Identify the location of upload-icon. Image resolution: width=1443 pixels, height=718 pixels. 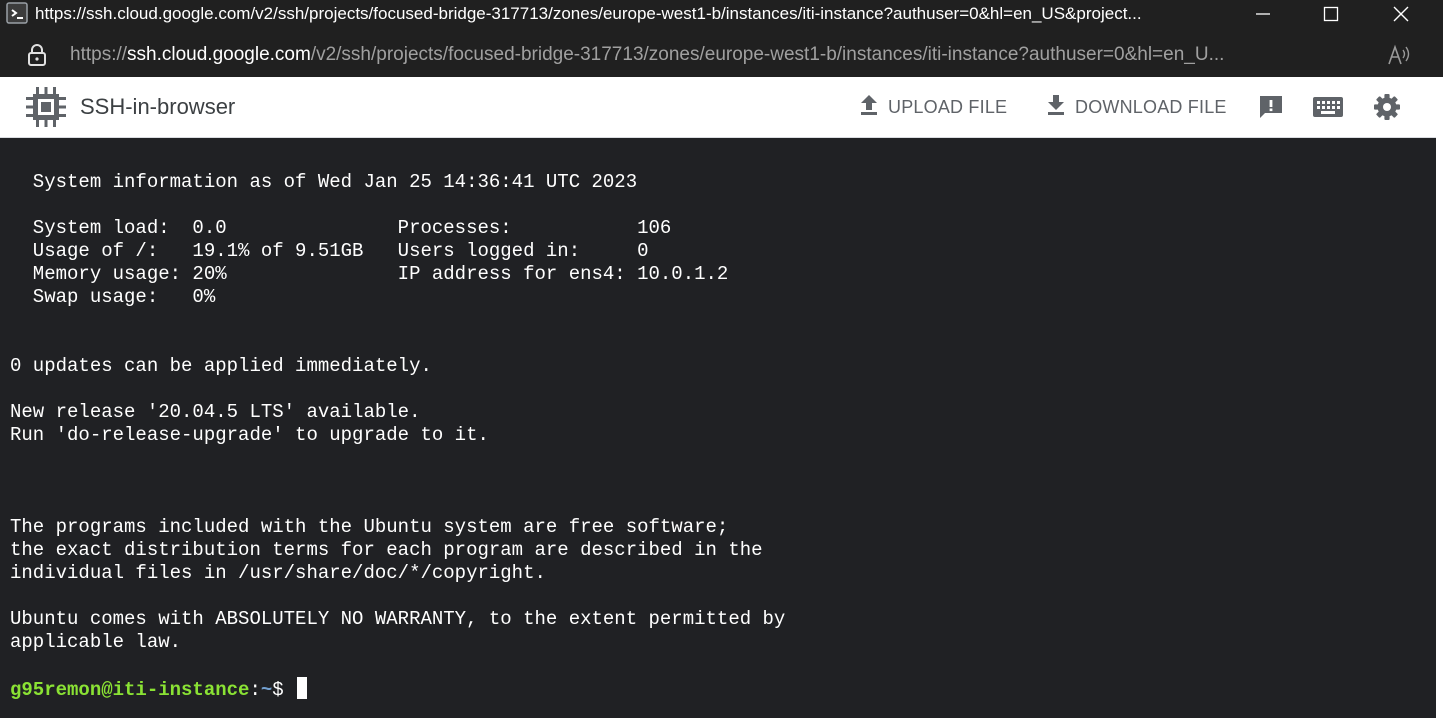
(869, 107).